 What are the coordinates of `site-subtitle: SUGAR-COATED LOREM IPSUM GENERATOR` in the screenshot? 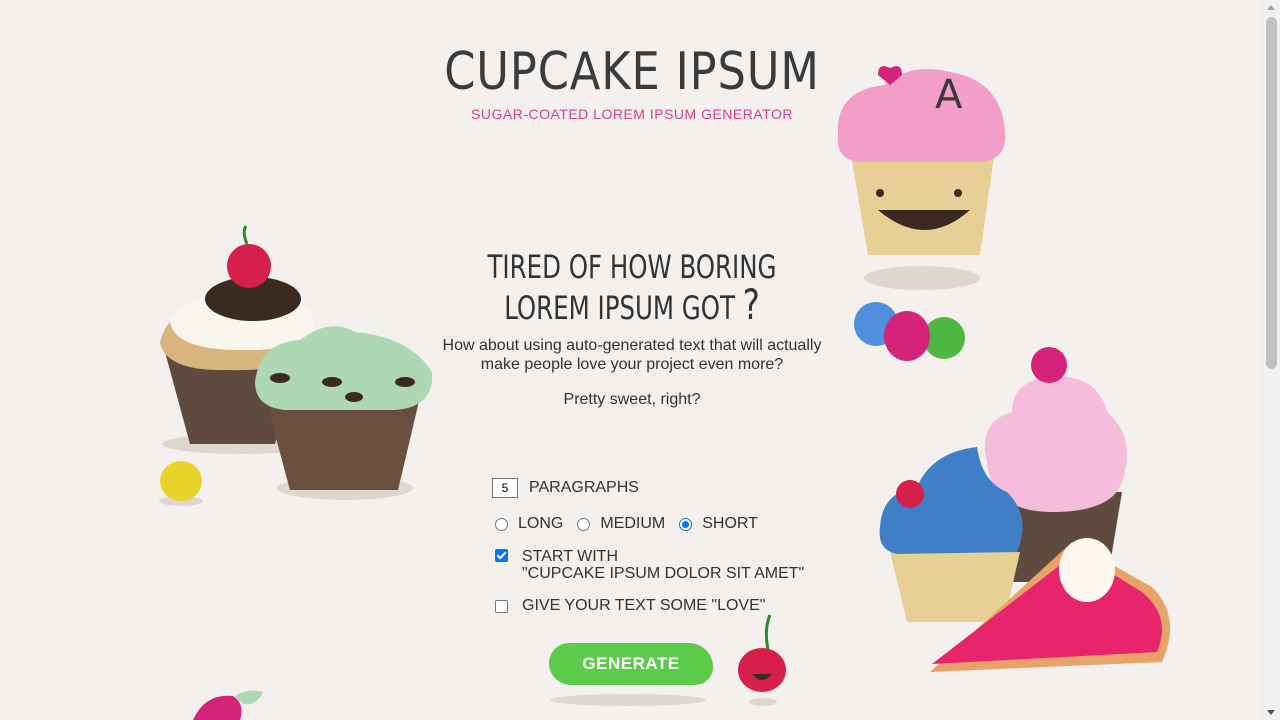 It's located at (632, 114).